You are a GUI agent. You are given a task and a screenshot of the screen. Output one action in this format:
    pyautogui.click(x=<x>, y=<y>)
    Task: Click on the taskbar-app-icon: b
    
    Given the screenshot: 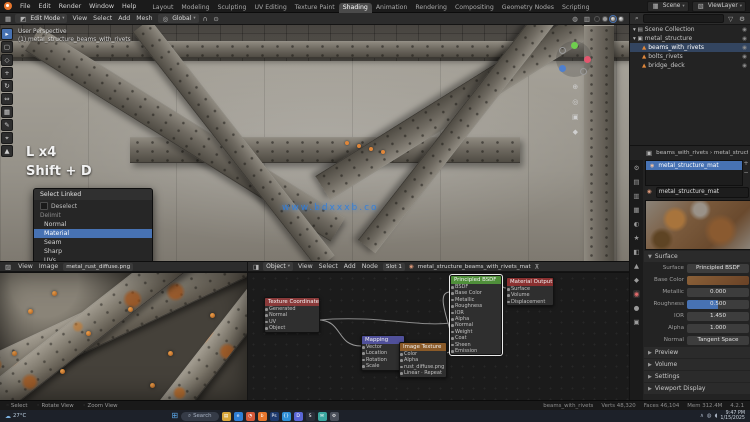 What is the action you would take?
    pyautogui.click(x=262, y=416)
    